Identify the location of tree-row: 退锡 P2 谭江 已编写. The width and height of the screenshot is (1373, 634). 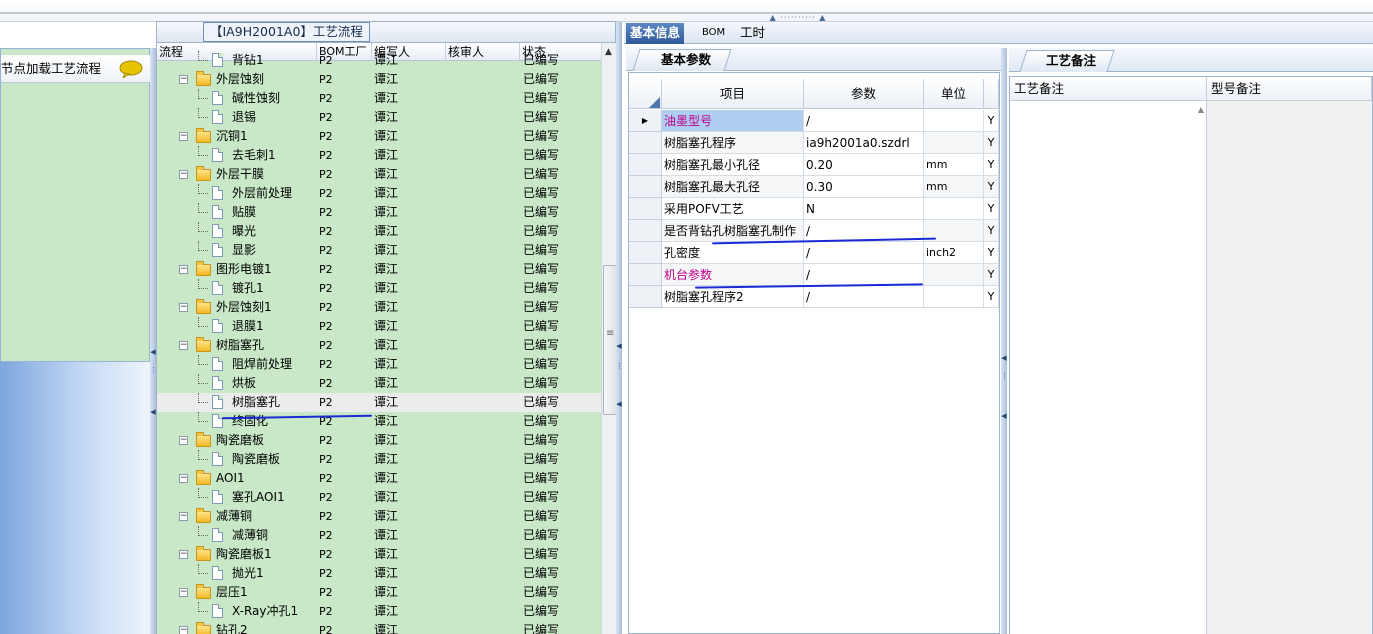
(379, 117).